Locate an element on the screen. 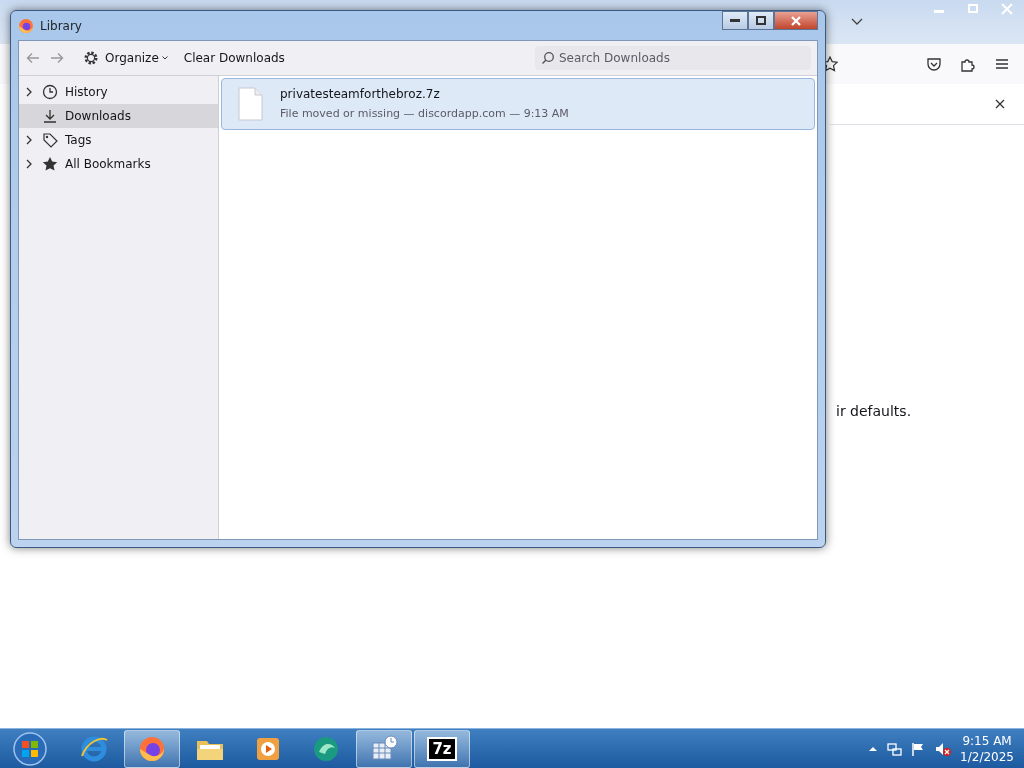 This screenshot has width=1024, height=768. download-item: privatesteamforthebroz.7z File moved or missing — discordapp.com — 9:13 AM is located at coordinates (518, 104).